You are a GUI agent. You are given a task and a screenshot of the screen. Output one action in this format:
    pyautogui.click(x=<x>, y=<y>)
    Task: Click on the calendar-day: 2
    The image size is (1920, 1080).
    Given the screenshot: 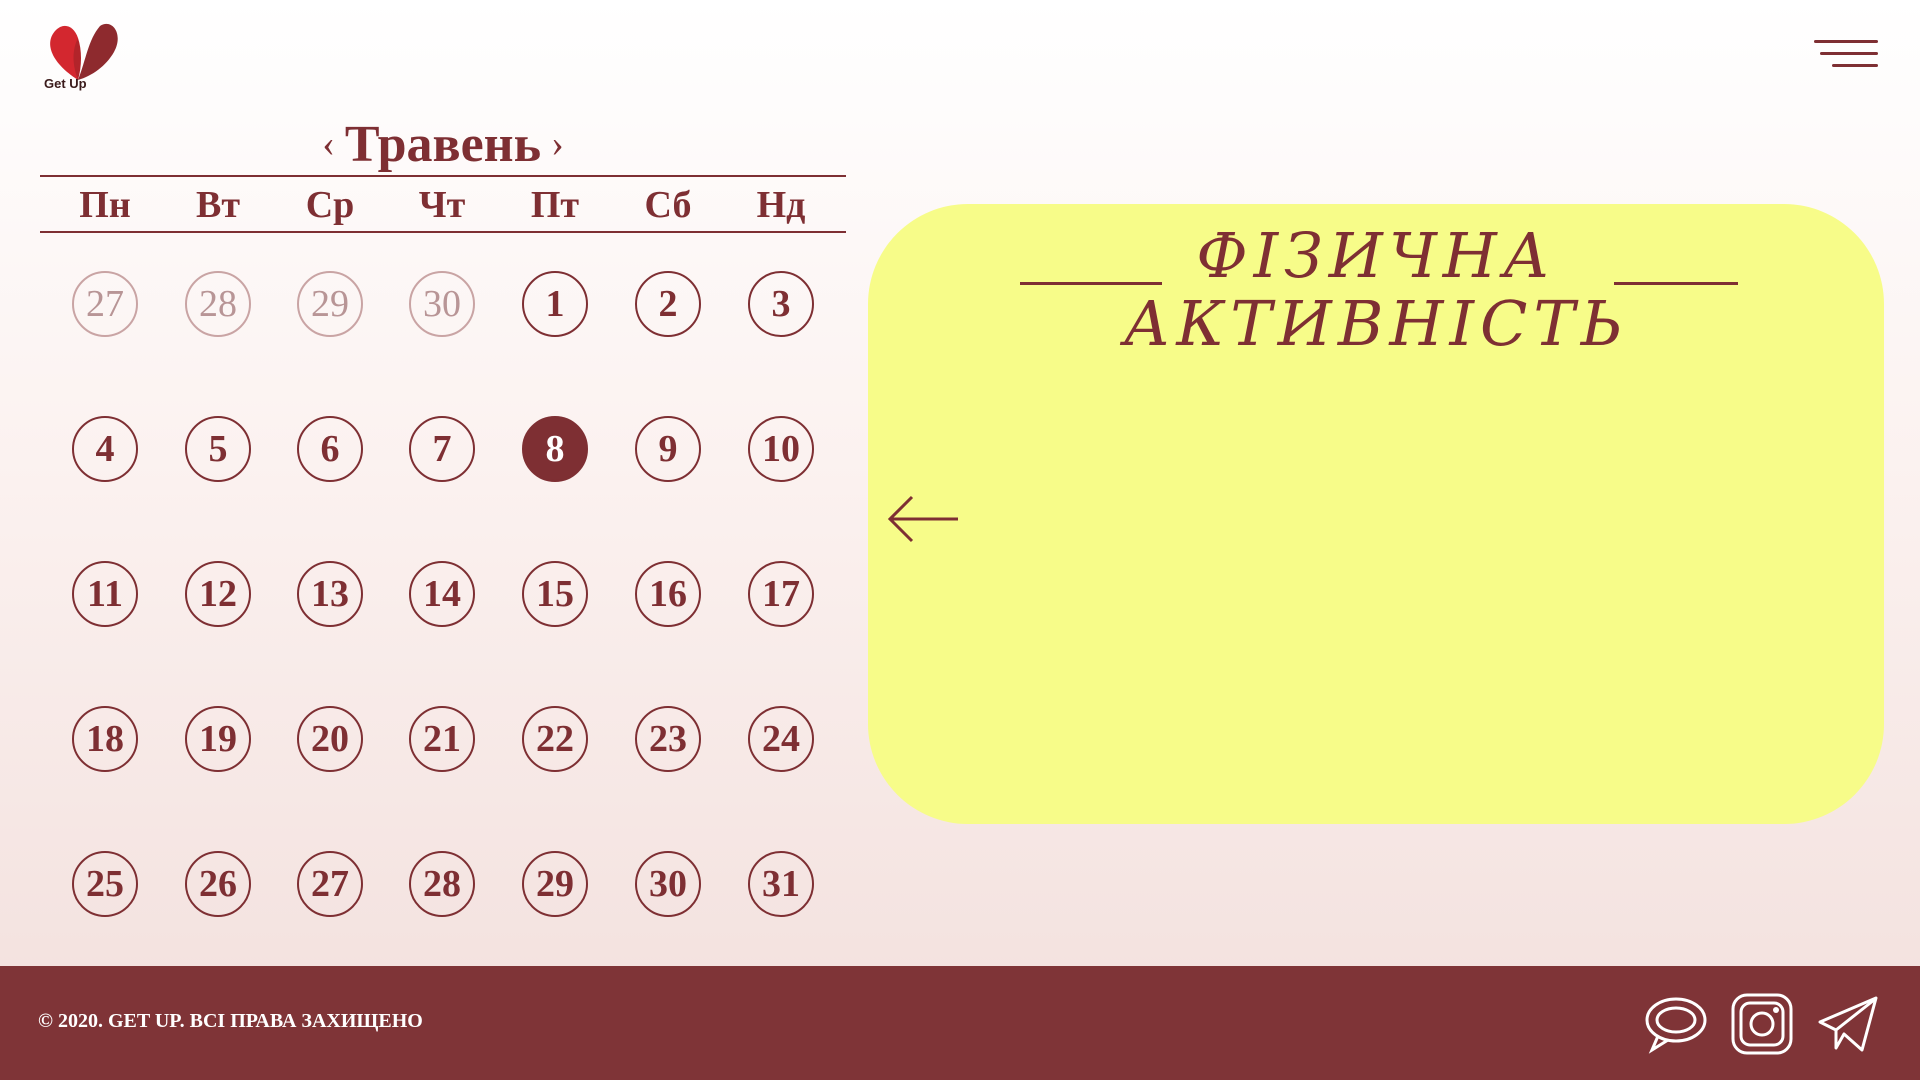 What is the action you would take?
    pyautogui.click(x=668, y=304)
    